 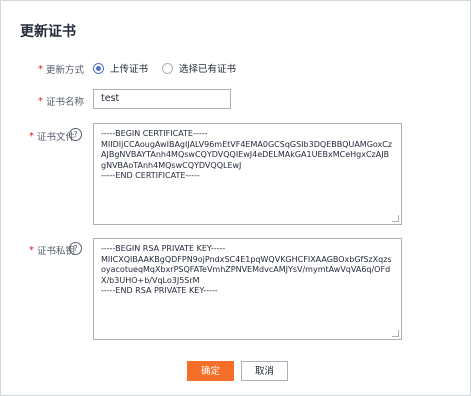 What do you see at coordinates (75, 248) in the screenshot?
I see `private-key-help-icon: ?` at bounding box center [75, 248].